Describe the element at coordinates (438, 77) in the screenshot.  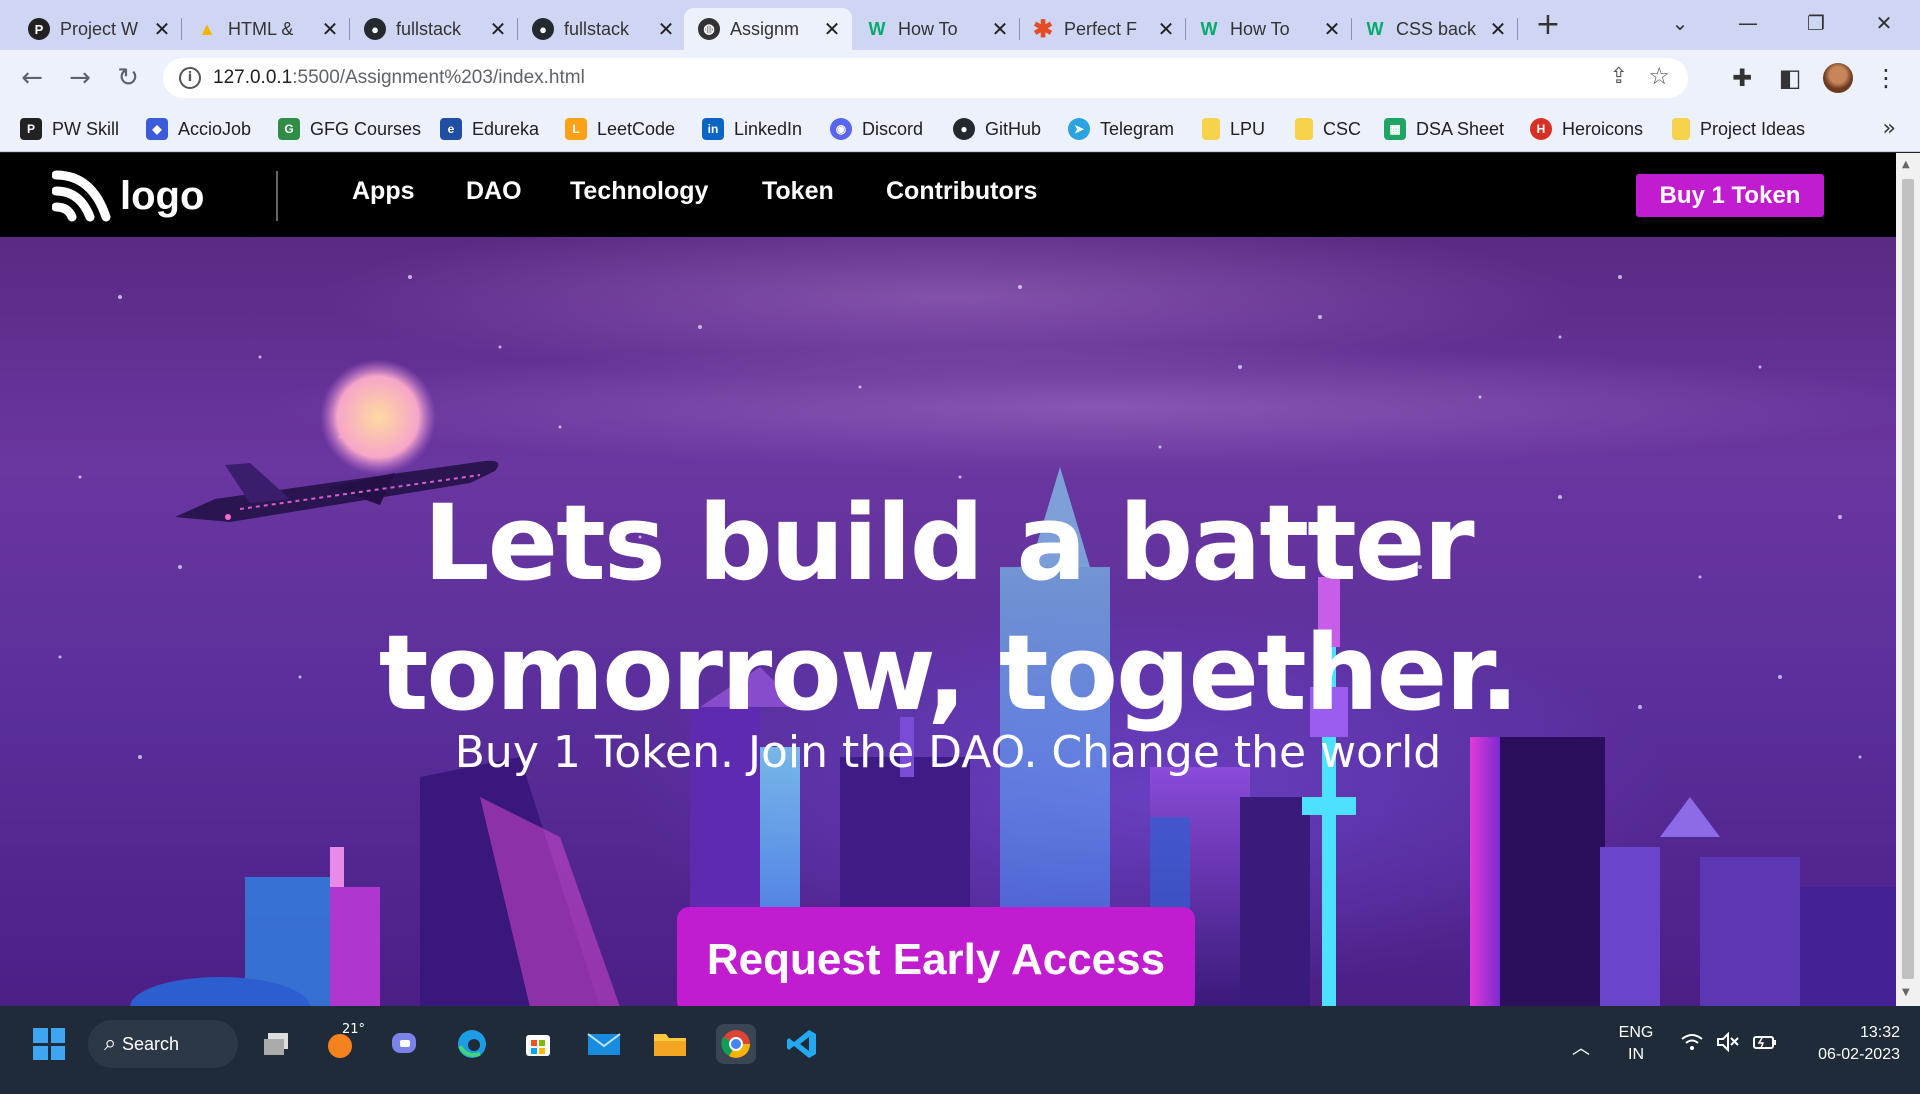
I see `url-path: :5500/Assignment%203/index.html` at that location.